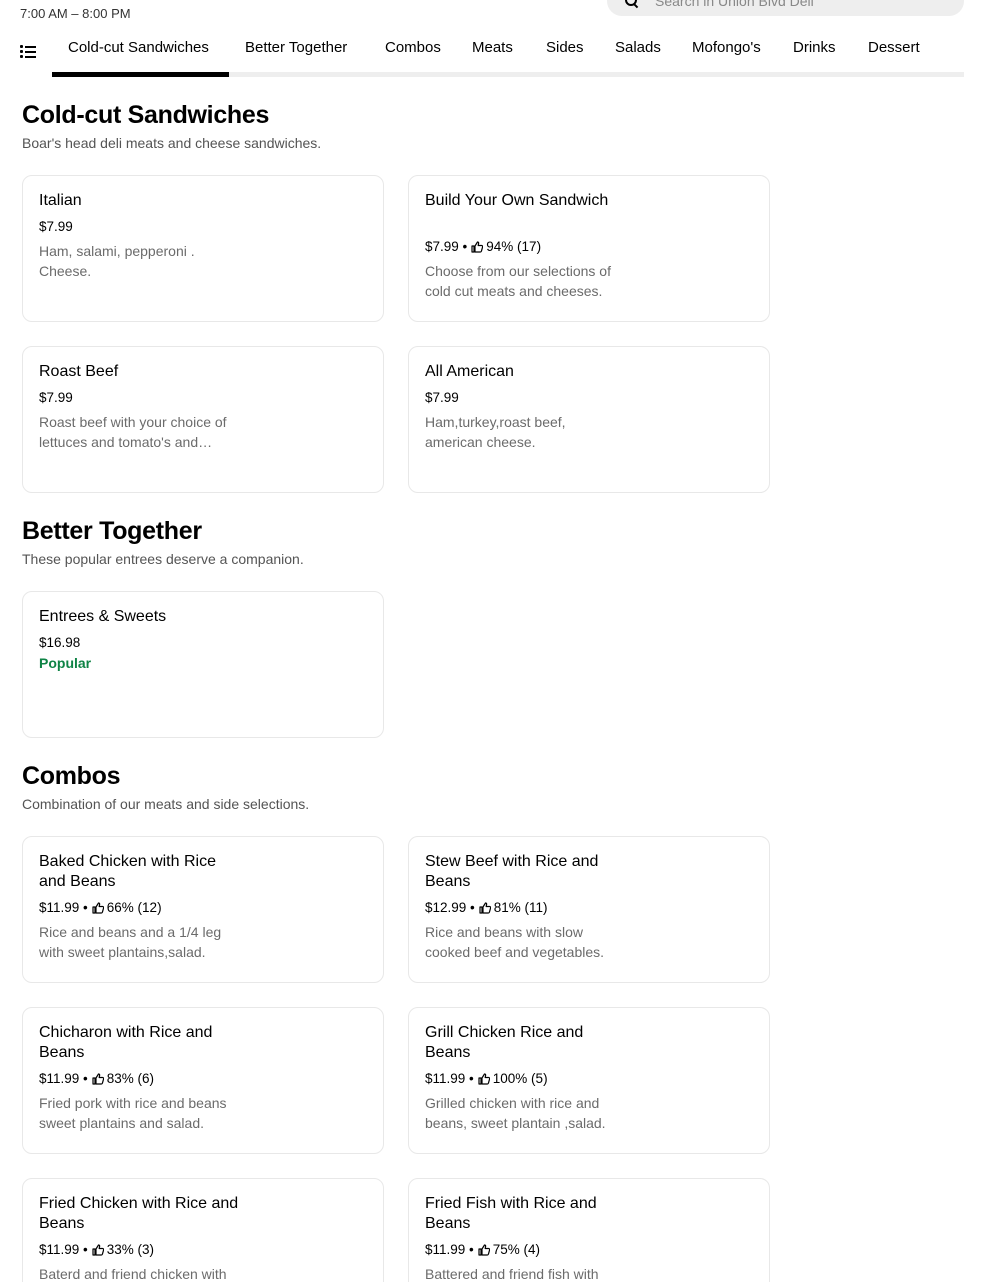 This screenshot has height=1282, width=984. I want to click on item-name: Fried Fish with Rice and Beans, so click(511, 1213).